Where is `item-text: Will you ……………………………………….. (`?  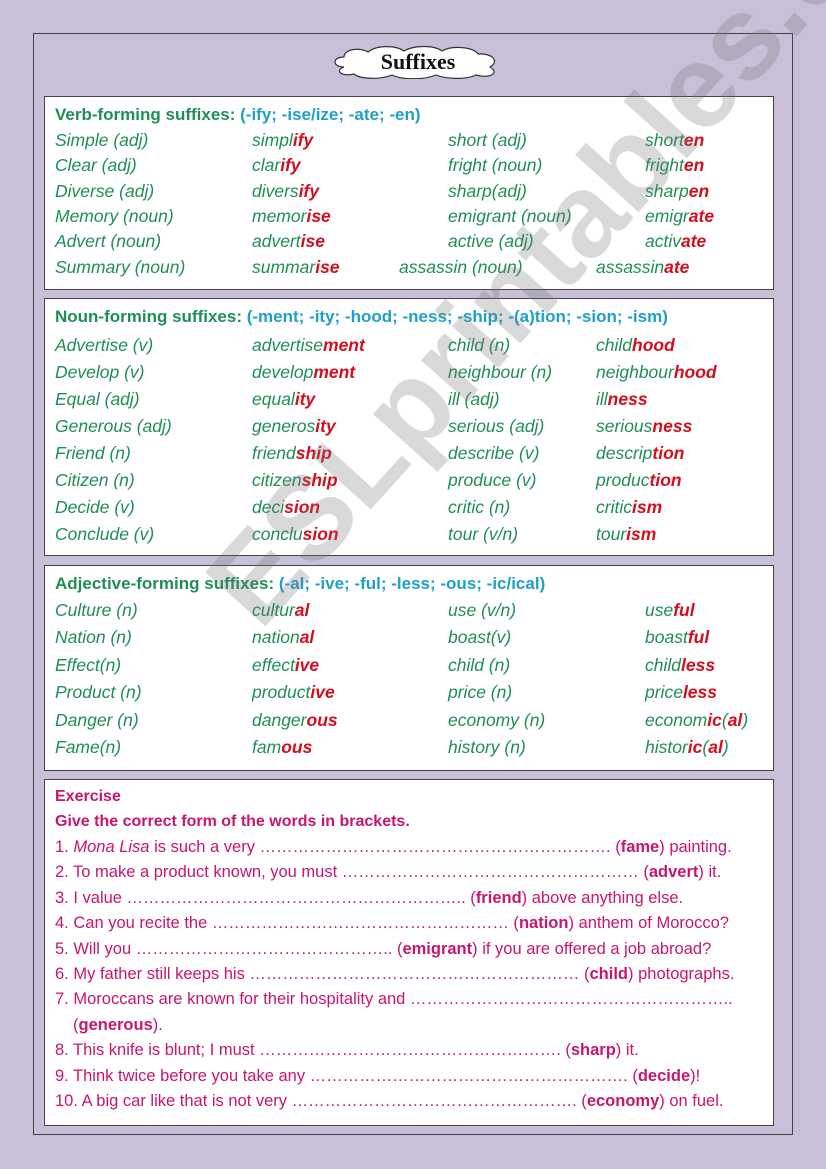 item-text: Will you ……………………………………….. ( is located at coordinates (238, 948).